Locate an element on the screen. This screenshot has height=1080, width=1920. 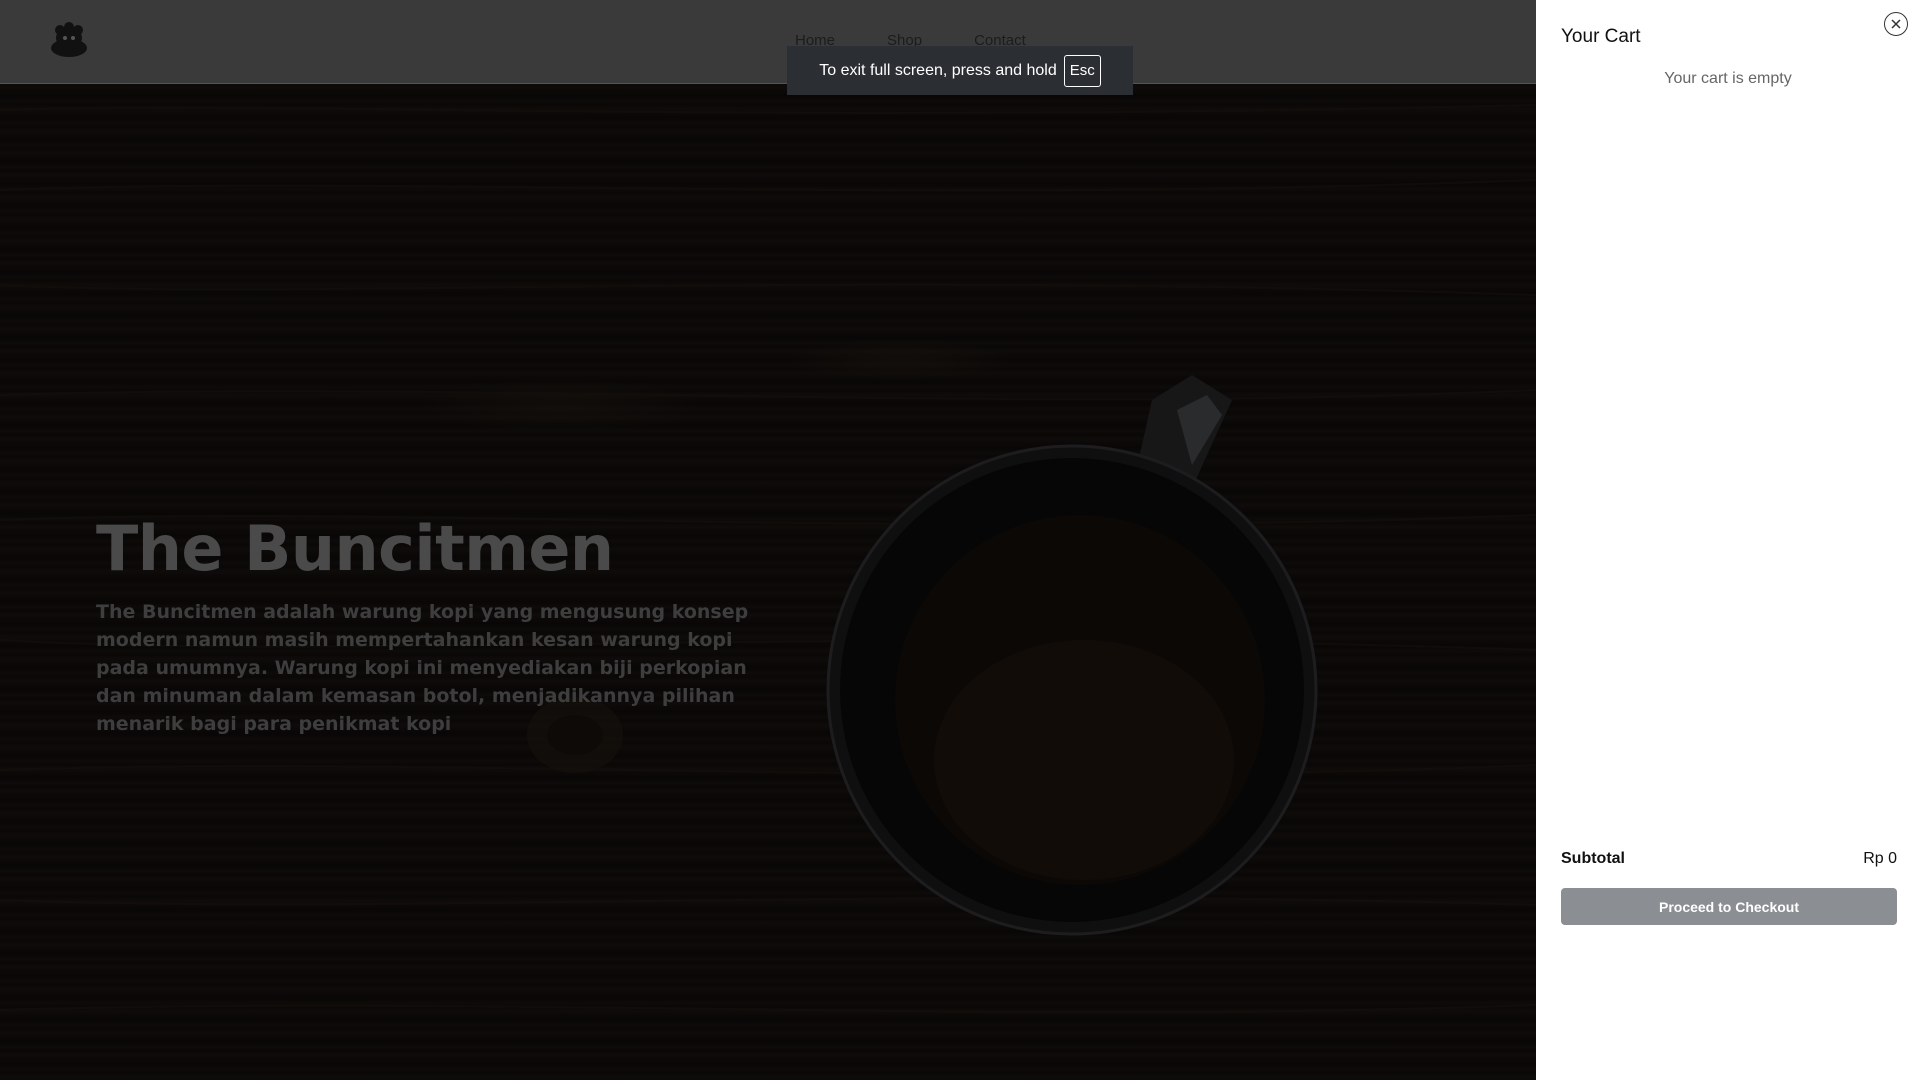
subtotal-row: Subtotal Rp 0 is located at coordinates (1729, 859).